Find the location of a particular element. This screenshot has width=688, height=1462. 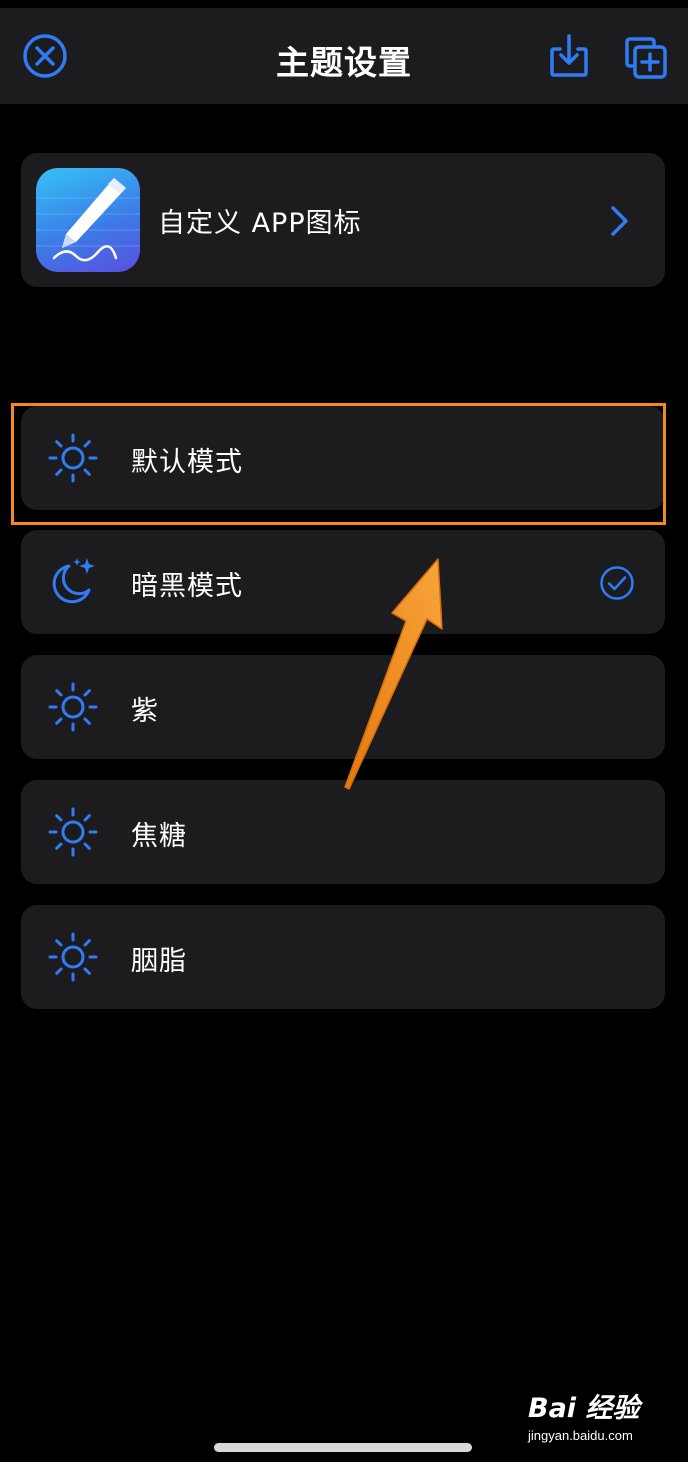

pen-app-icon is located at coordinates (88, 220).